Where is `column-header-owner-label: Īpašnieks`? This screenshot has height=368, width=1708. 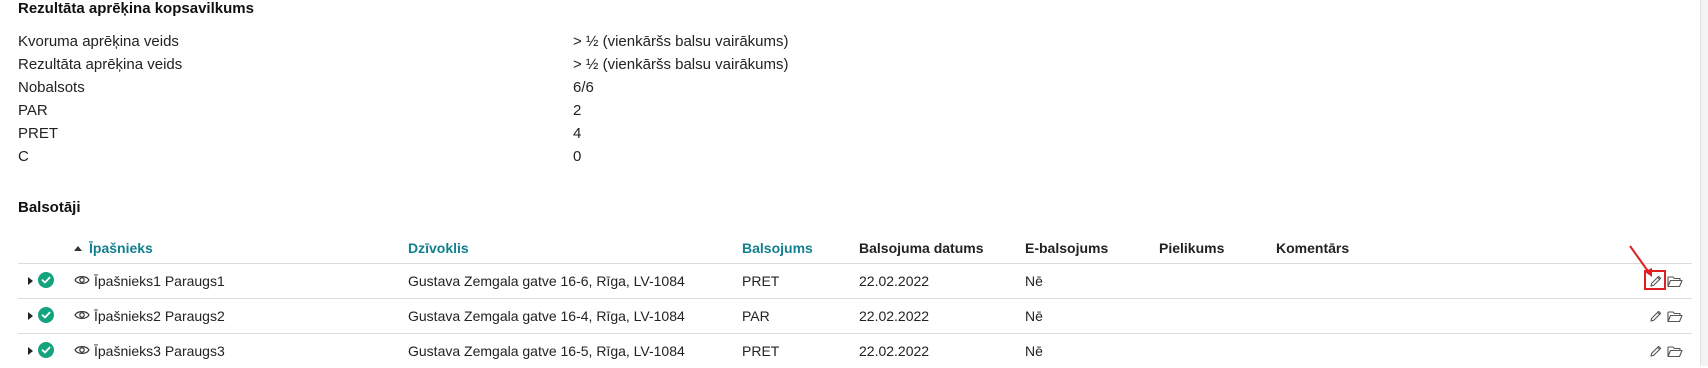
column-header-owner-label: Īpašnieks is located at coordinates (121, 248).